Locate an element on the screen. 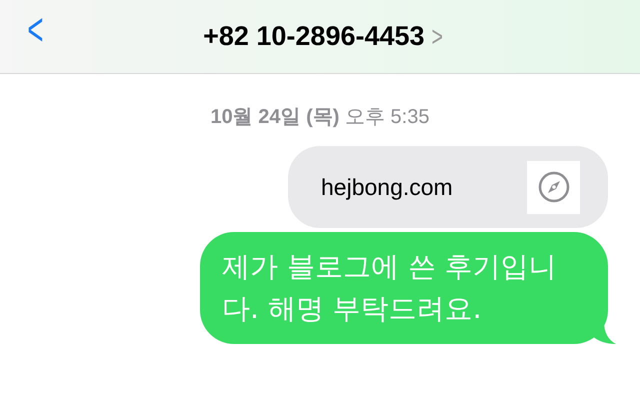 This screenshot has height=400, width=640. message-text: 제가 블로그에 쓴 후기입니다. 해명 부탁드려요. is located at coordinates (390, 288).